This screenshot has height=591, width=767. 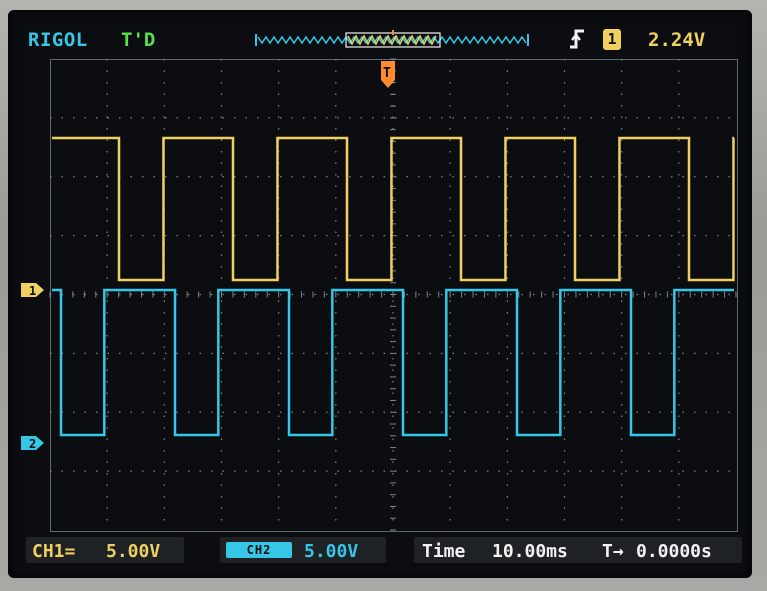 I want to click on time-scale-value: 10.00ms, so click(x=530, y=551).